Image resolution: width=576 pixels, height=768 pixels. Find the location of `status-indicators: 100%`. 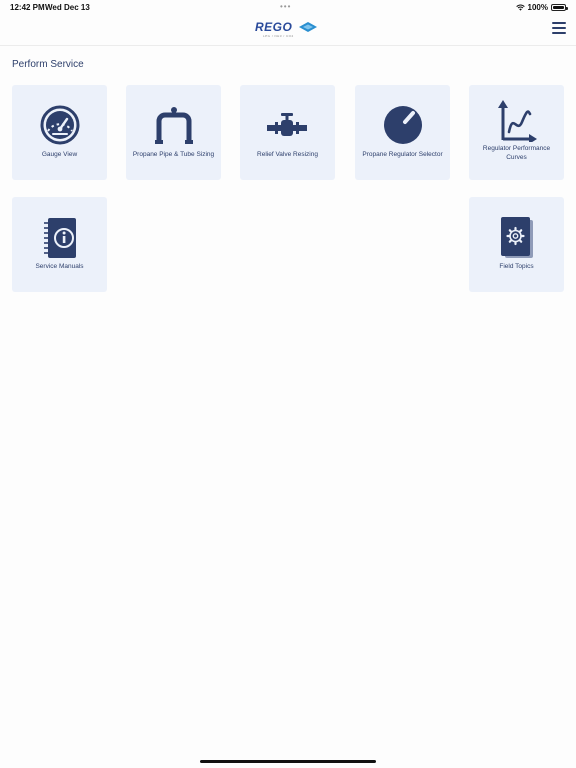

status-indicators: 100% is located at coordinates (541, 7).